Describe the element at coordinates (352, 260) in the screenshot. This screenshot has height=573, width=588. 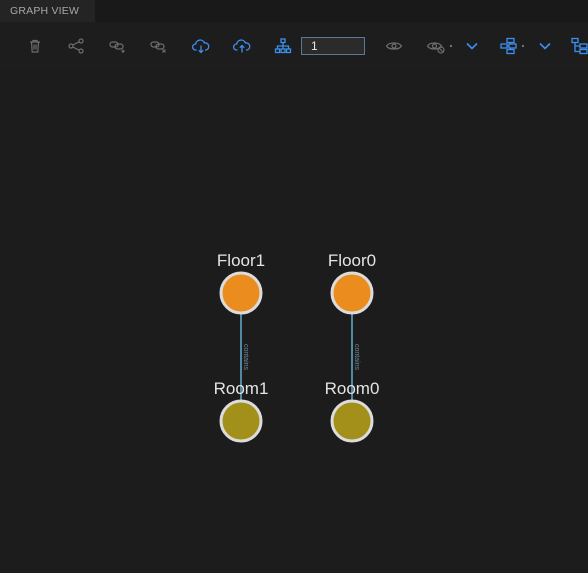
I see `node-label-floor0: Floor0` at that location.